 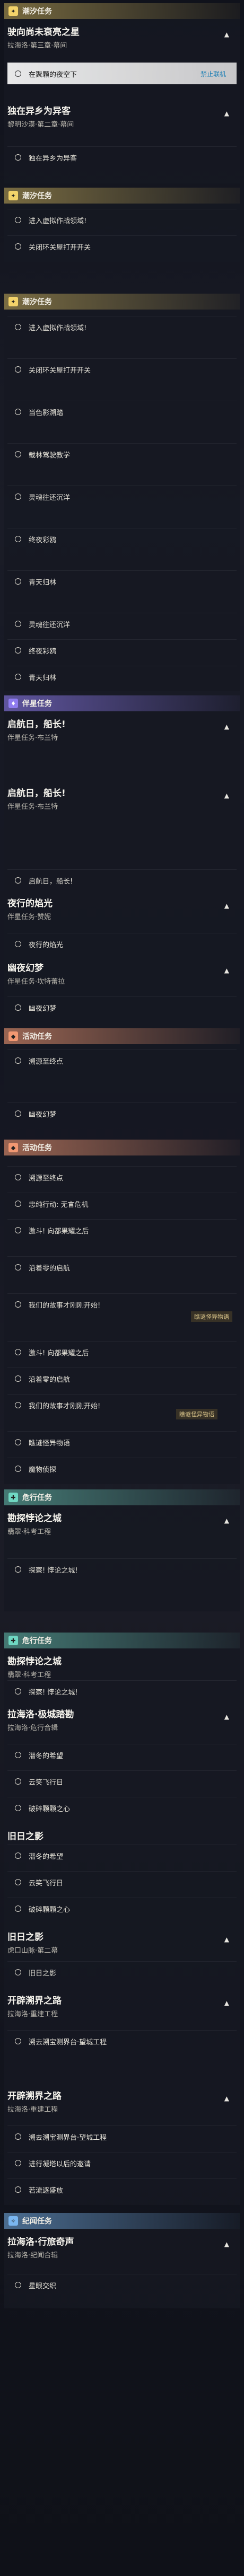 What do you see at coordinates (50, 1443) in the screenshot?
I see `step-label: 瞧谜怪异物语` at bounding box center [50, 1443].